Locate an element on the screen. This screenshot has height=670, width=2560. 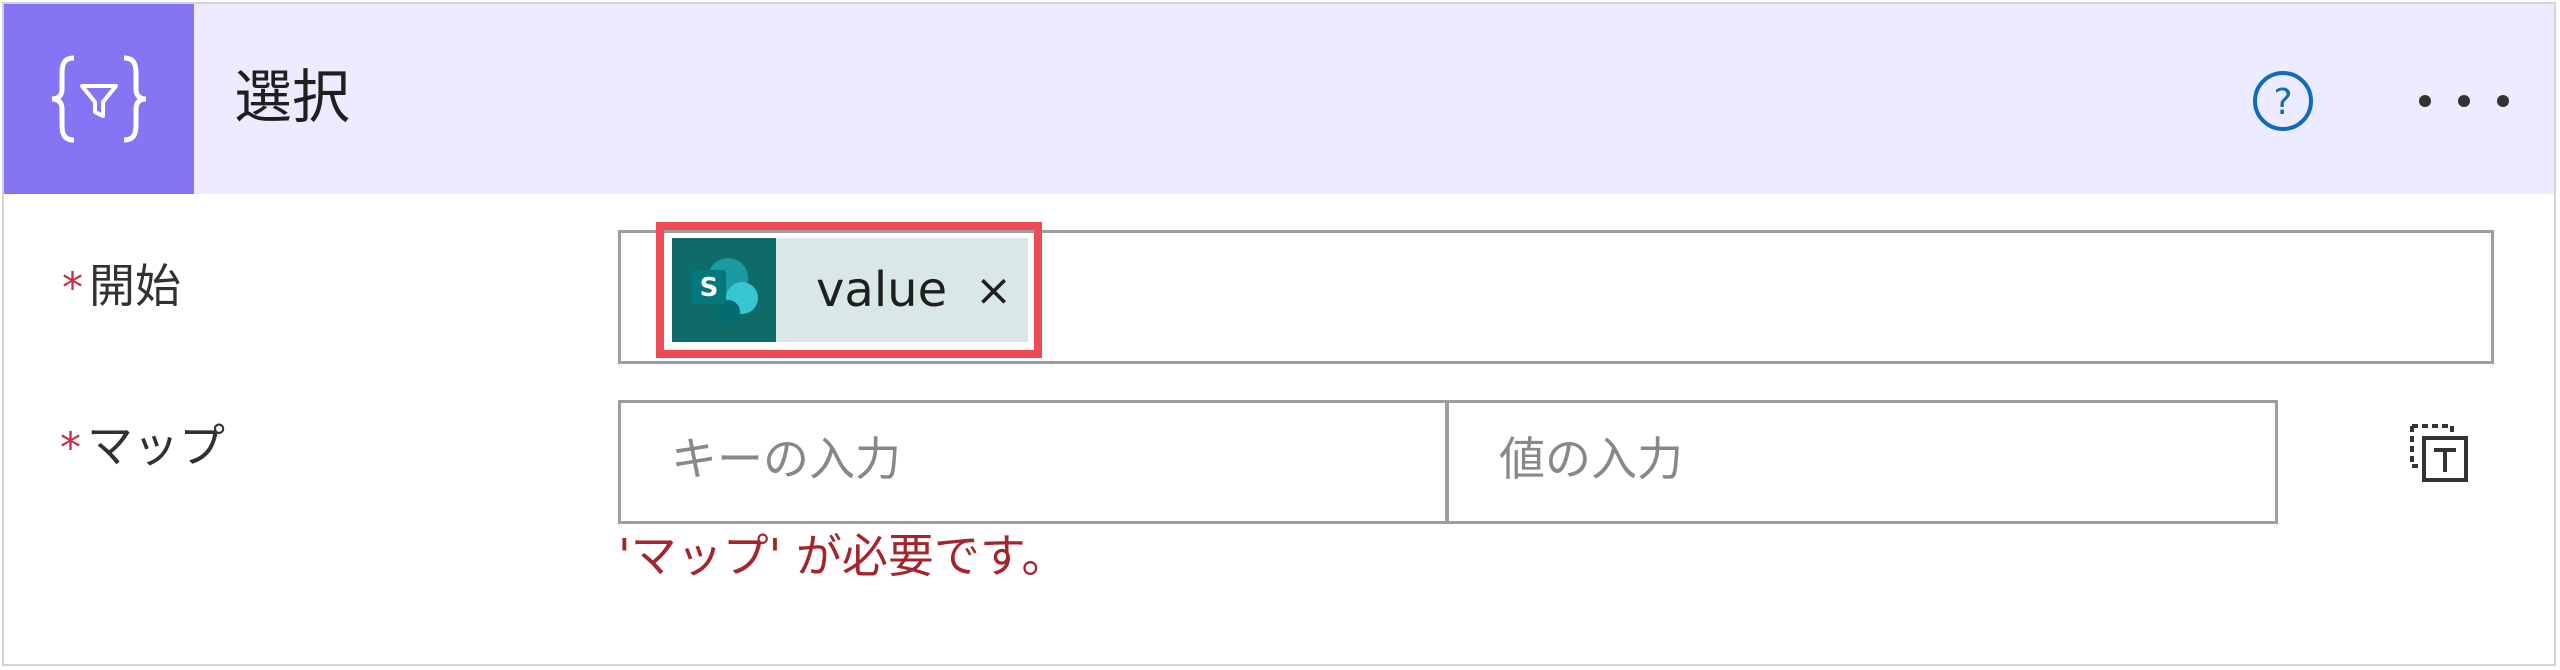
map-label-text: マップ is located at coordinates (156, 446).